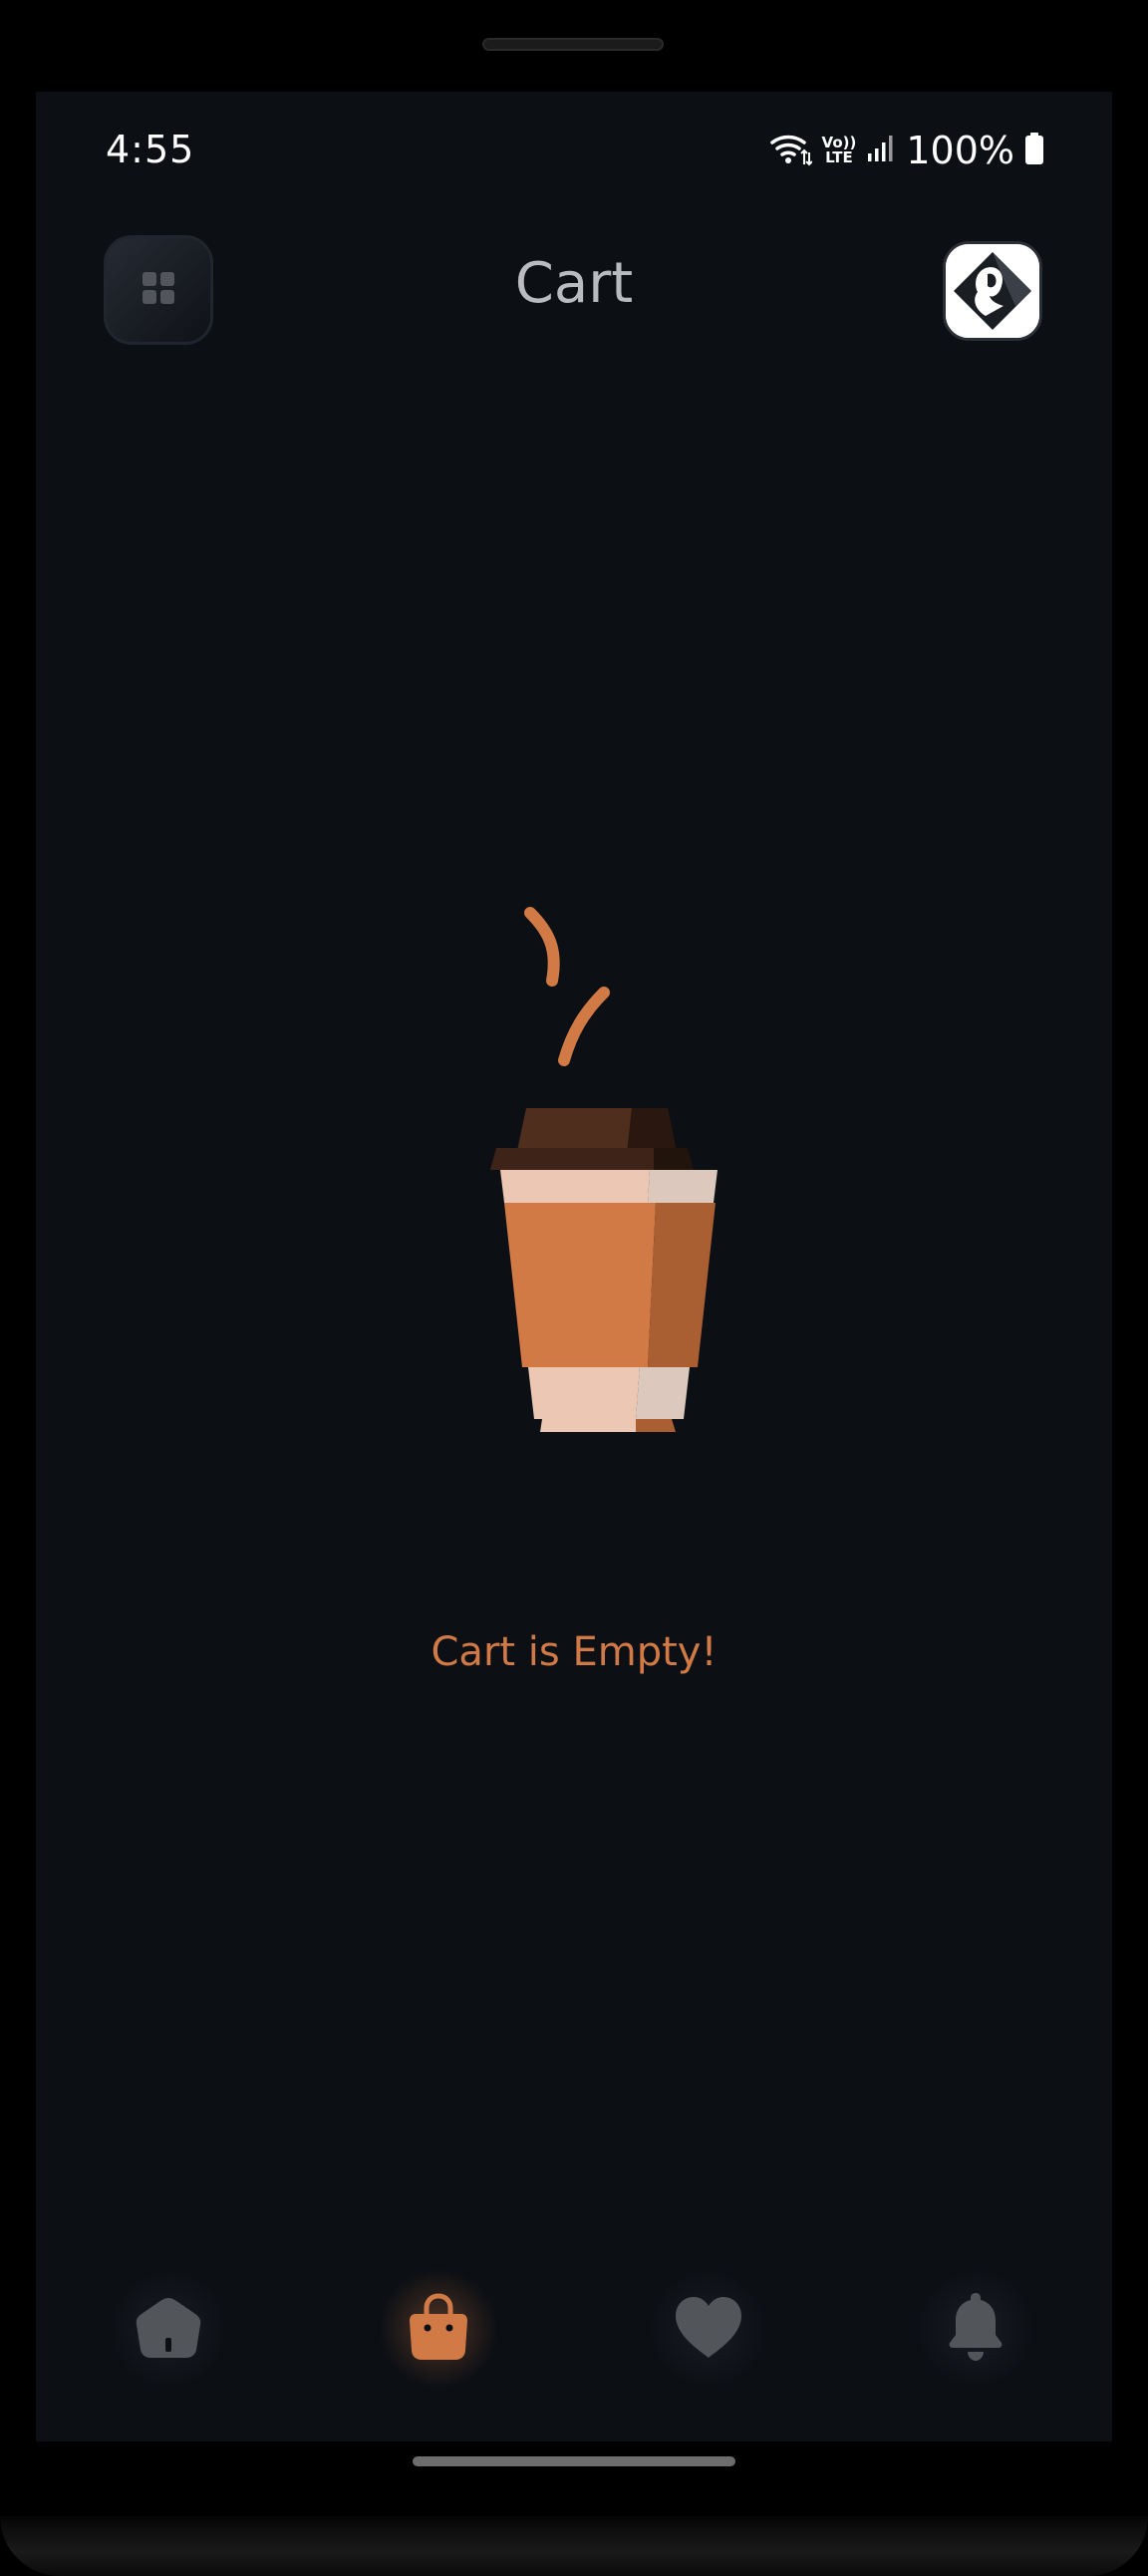 Image resolution: width=1148 pixels, height=2576 pixels. I want to click on status-icons: Vo)) LTE 100%, so click(906, 150).